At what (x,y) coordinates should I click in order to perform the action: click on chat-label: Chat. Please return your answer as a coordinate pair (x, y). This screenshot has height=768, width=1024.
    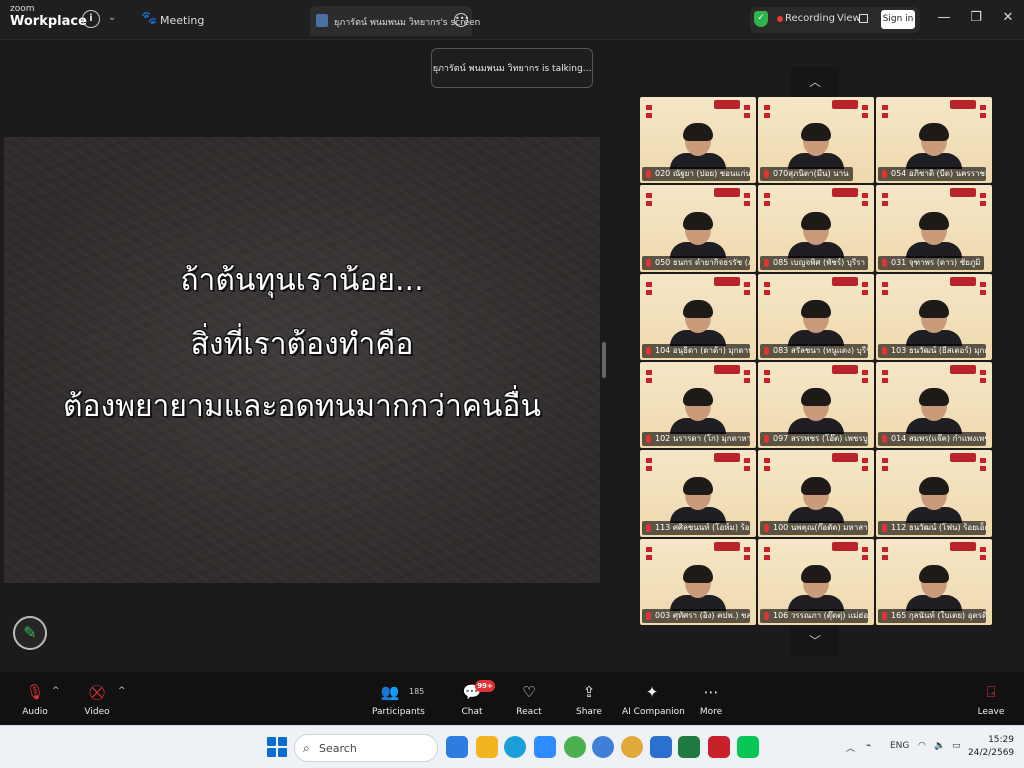
    Looking at the image, I should click on (472, 712).